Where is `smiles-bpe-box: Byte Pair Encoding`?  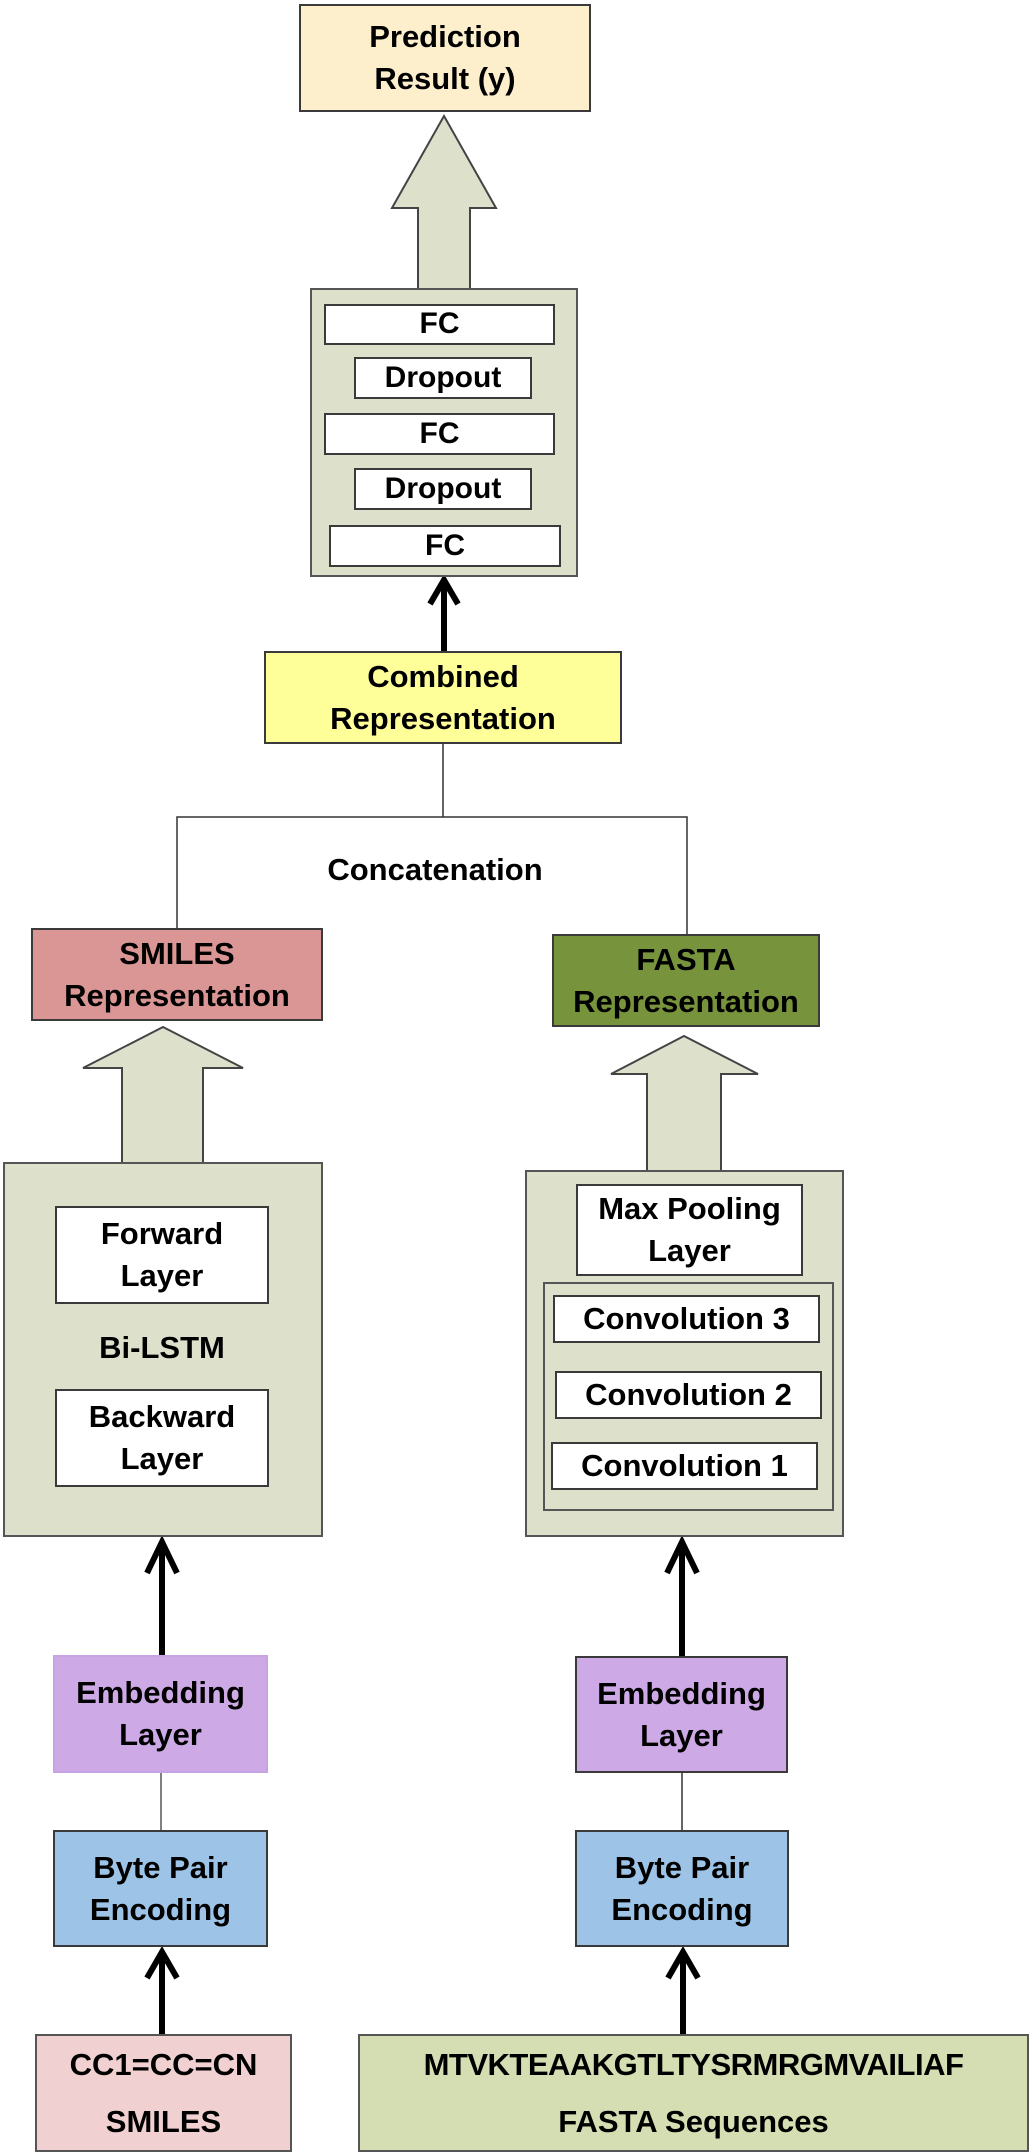 smiles-bpe-box: Byte Pair Encoding is located at coordinates (160, 1888).